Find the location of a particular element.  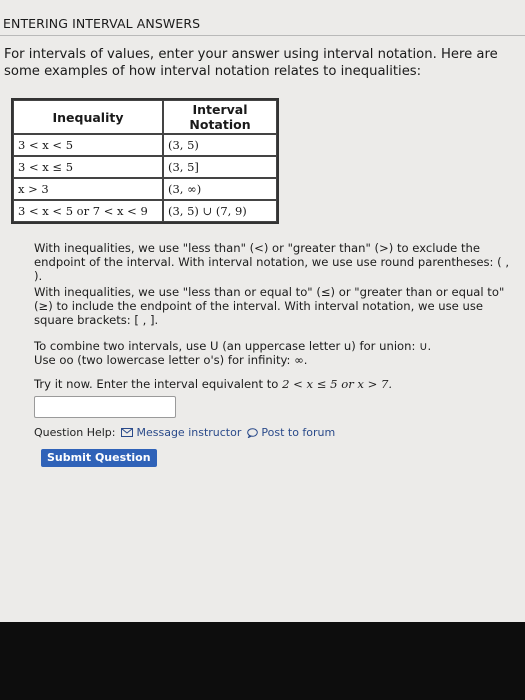

table-row: 3 < x ≤ 5 (3, 5] is located at coordinates (145, 167).